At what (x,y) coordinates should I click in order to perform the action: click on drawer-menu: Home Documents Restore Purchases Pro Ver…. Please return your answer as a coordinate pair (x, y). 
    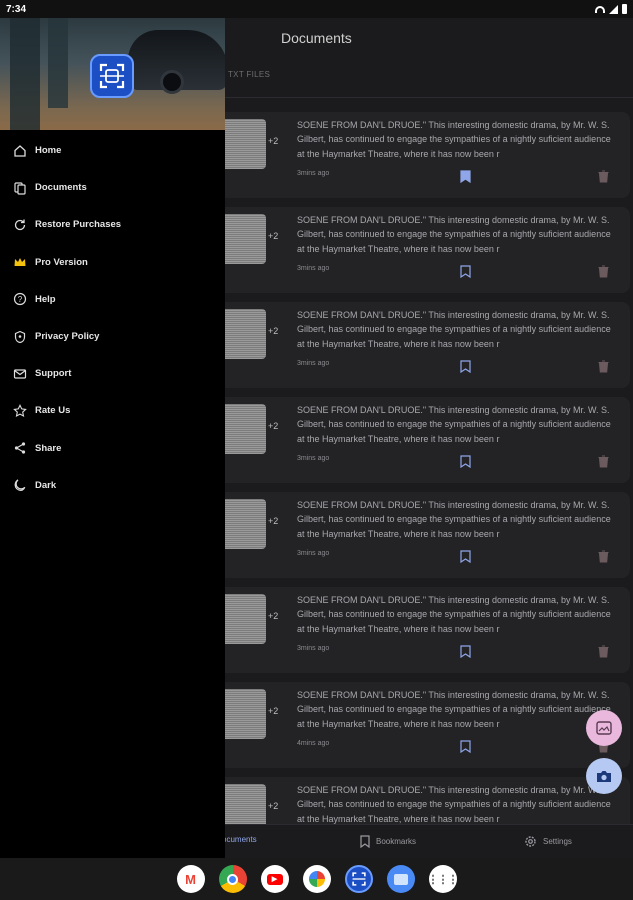
    Looking at the image, I should click on (112, 318).